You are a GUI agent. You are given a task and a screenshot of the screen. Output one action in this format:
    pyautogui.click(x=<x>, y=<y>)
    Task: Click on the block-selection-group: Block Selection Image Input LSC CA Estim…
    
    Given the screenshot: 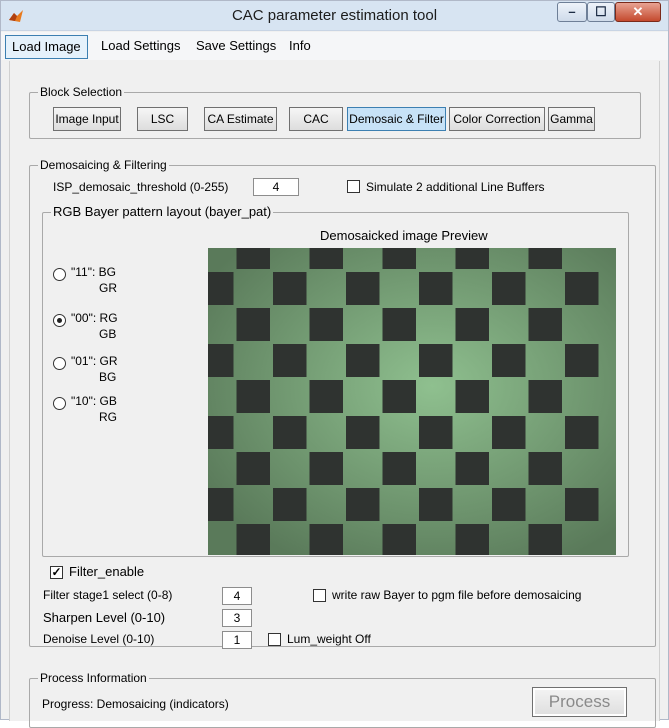 What is the action you would take?
    pyautogui.click(x=335, y=112)
    